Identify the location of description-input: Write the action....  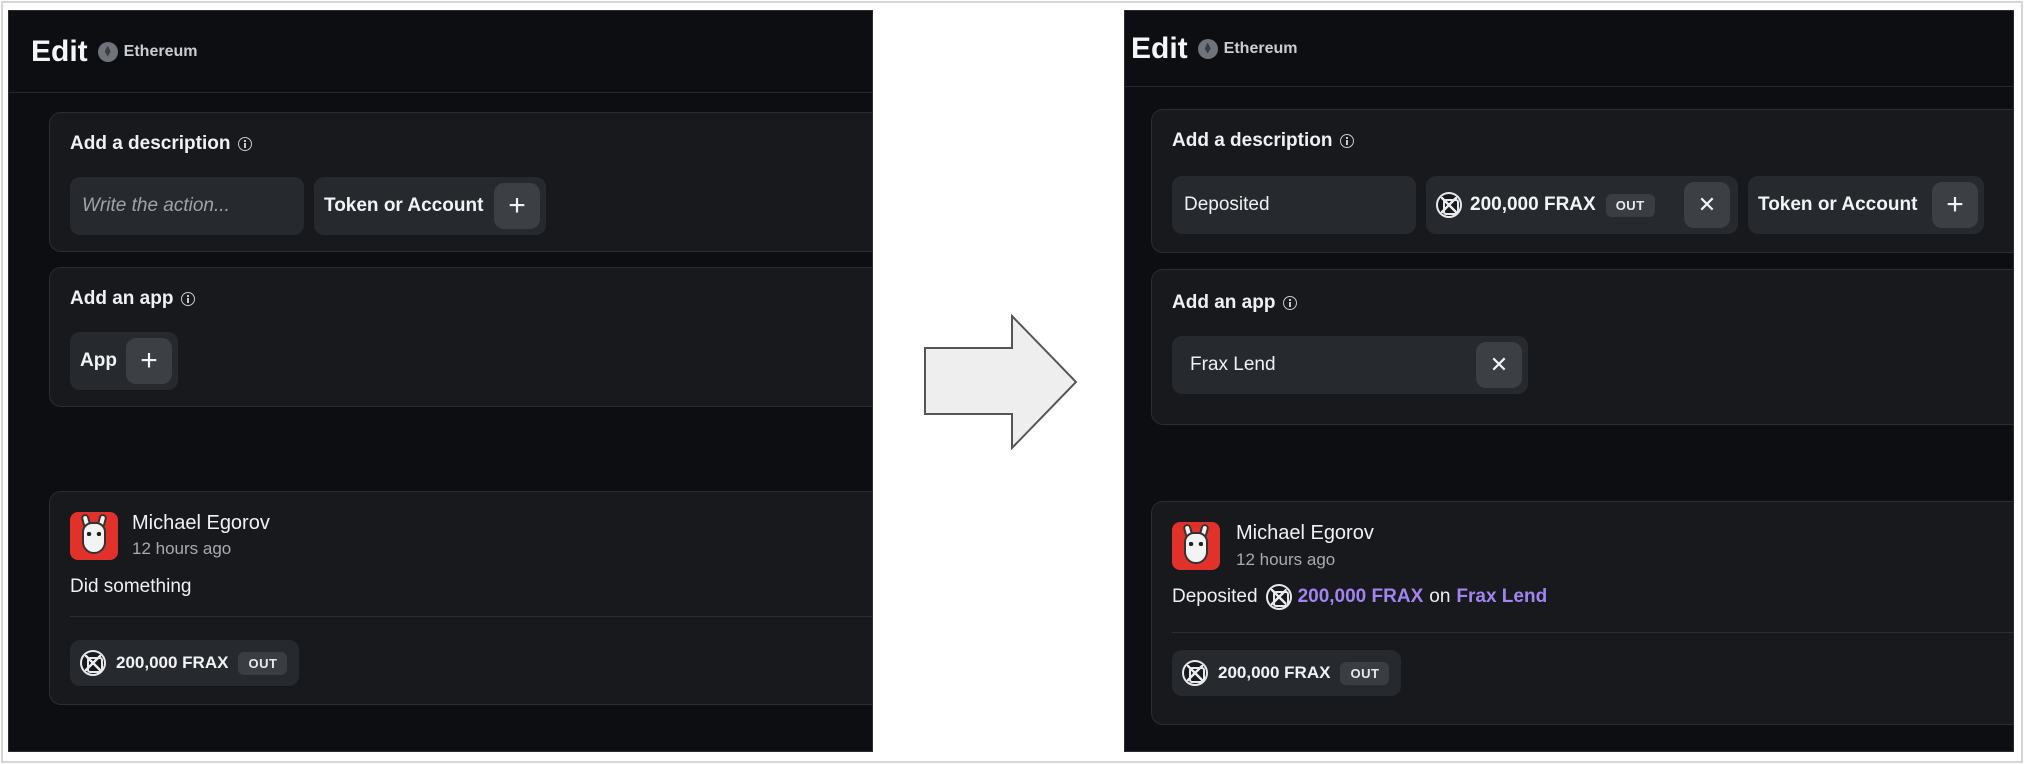
(187, 206).